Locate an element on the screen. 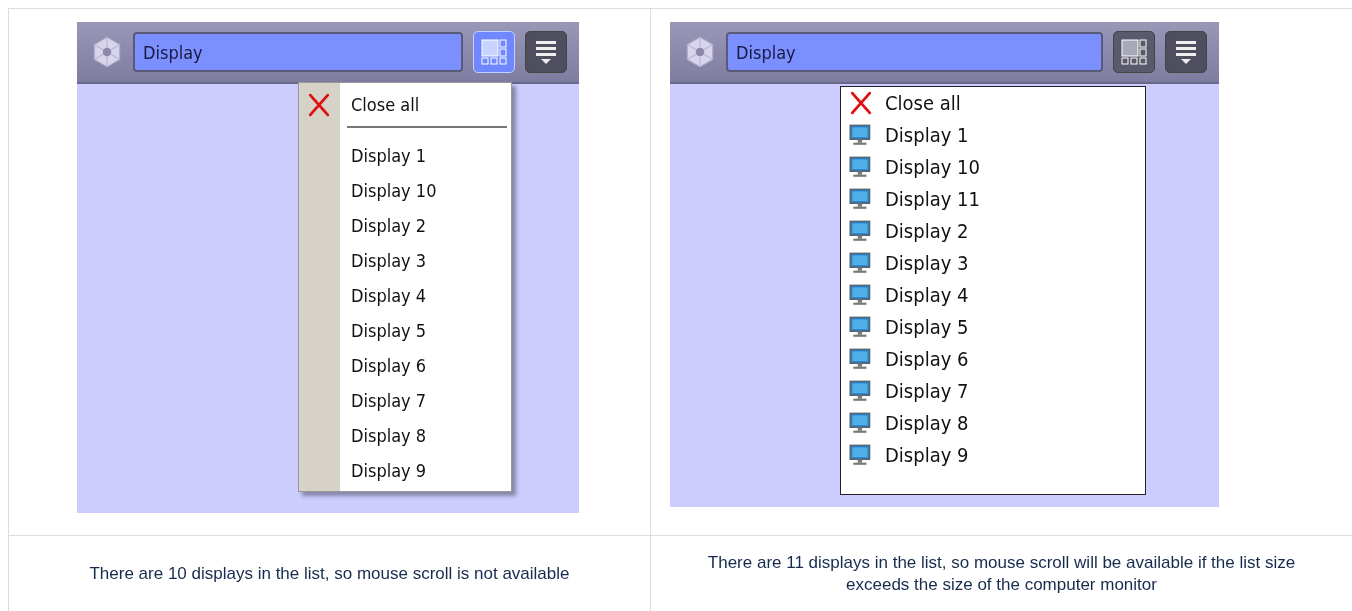 The image size is (1352, 611). caption-text: There are 10 displays in the list, so mouse scroll is not available is located at coordinates (329, 573).